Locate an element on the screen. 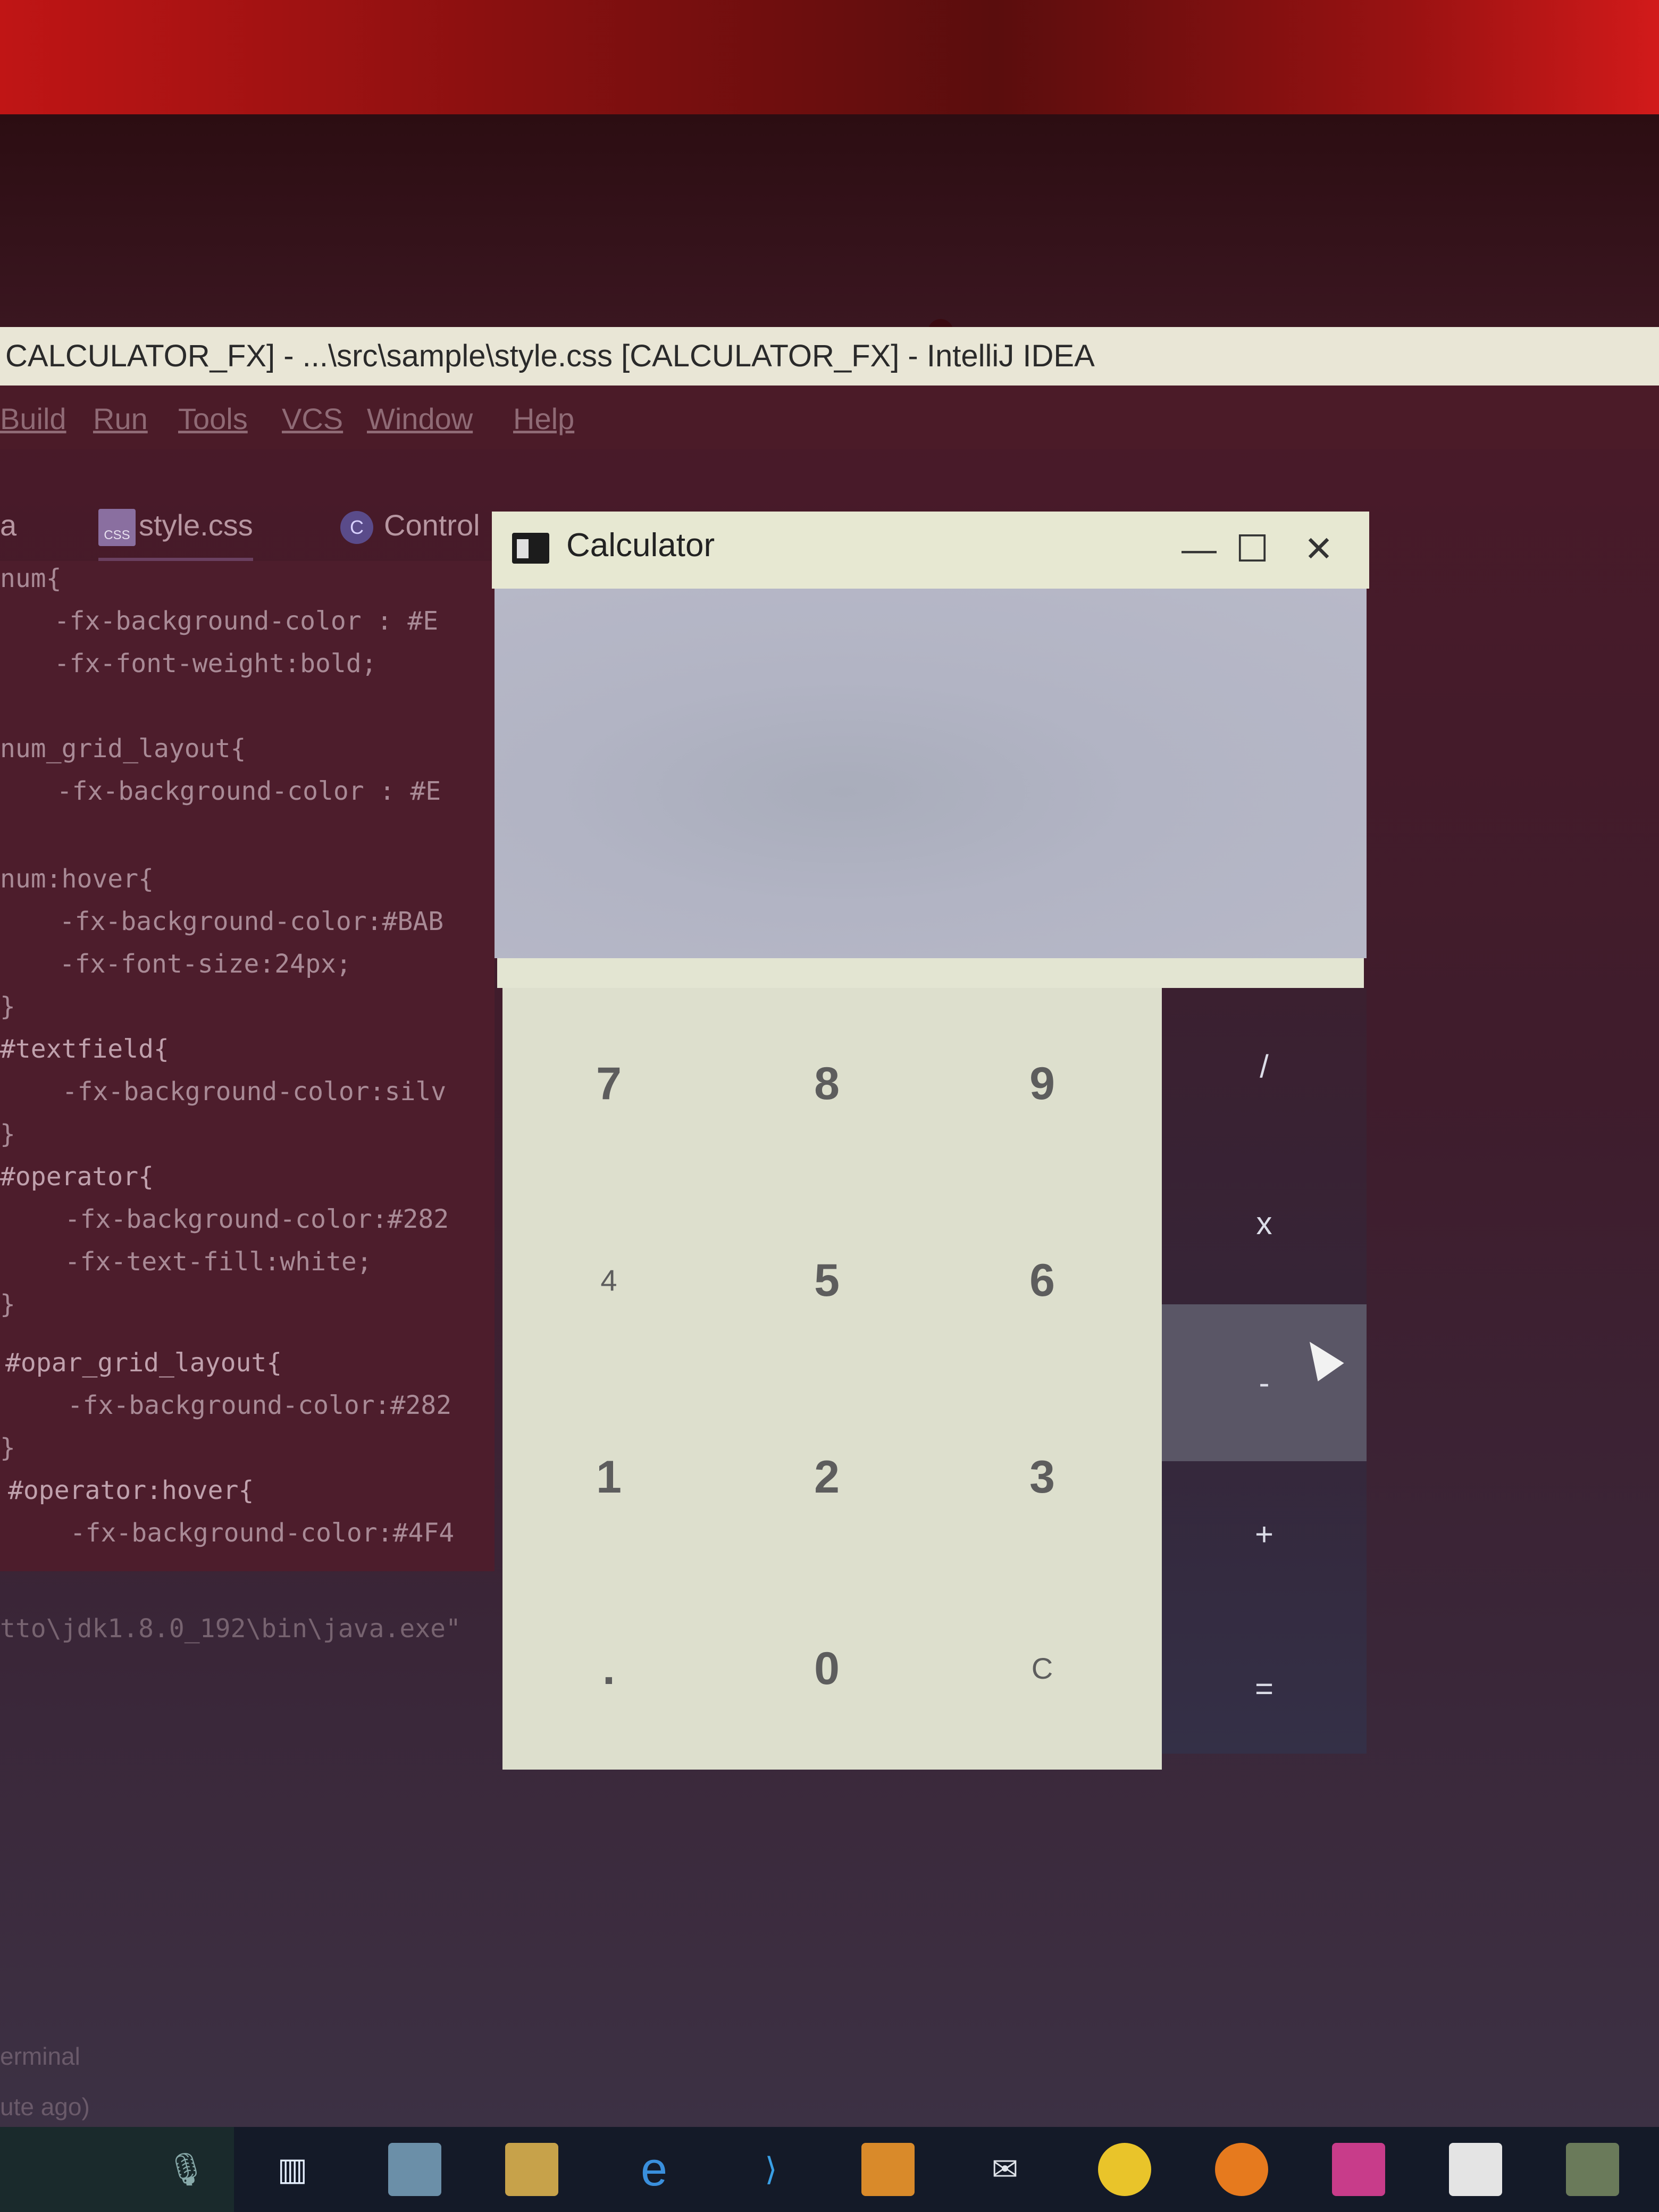 This screenshot has width=1659, height=2212. code-line: -fx-font-size:24px; is located at coordinates (182, 964).